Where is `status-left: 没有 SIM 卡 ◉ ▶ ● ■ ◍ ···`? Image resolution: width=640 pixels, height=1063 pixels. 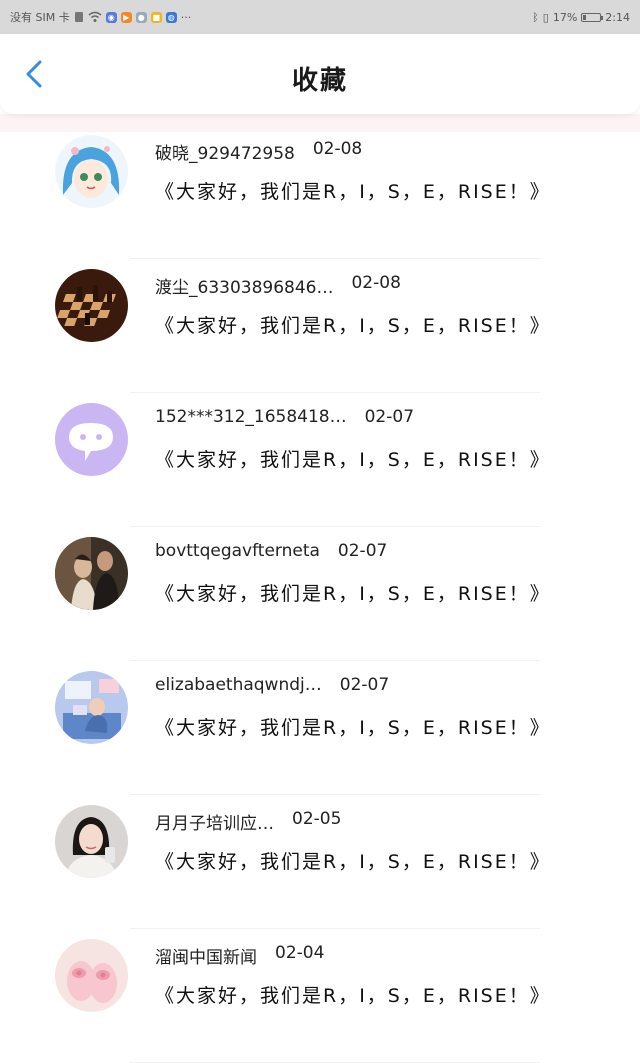
status-left: 没有 SIM 卡 ◉ ▶ ● ■ ◍ ··· is located at coordinates (100, 17).